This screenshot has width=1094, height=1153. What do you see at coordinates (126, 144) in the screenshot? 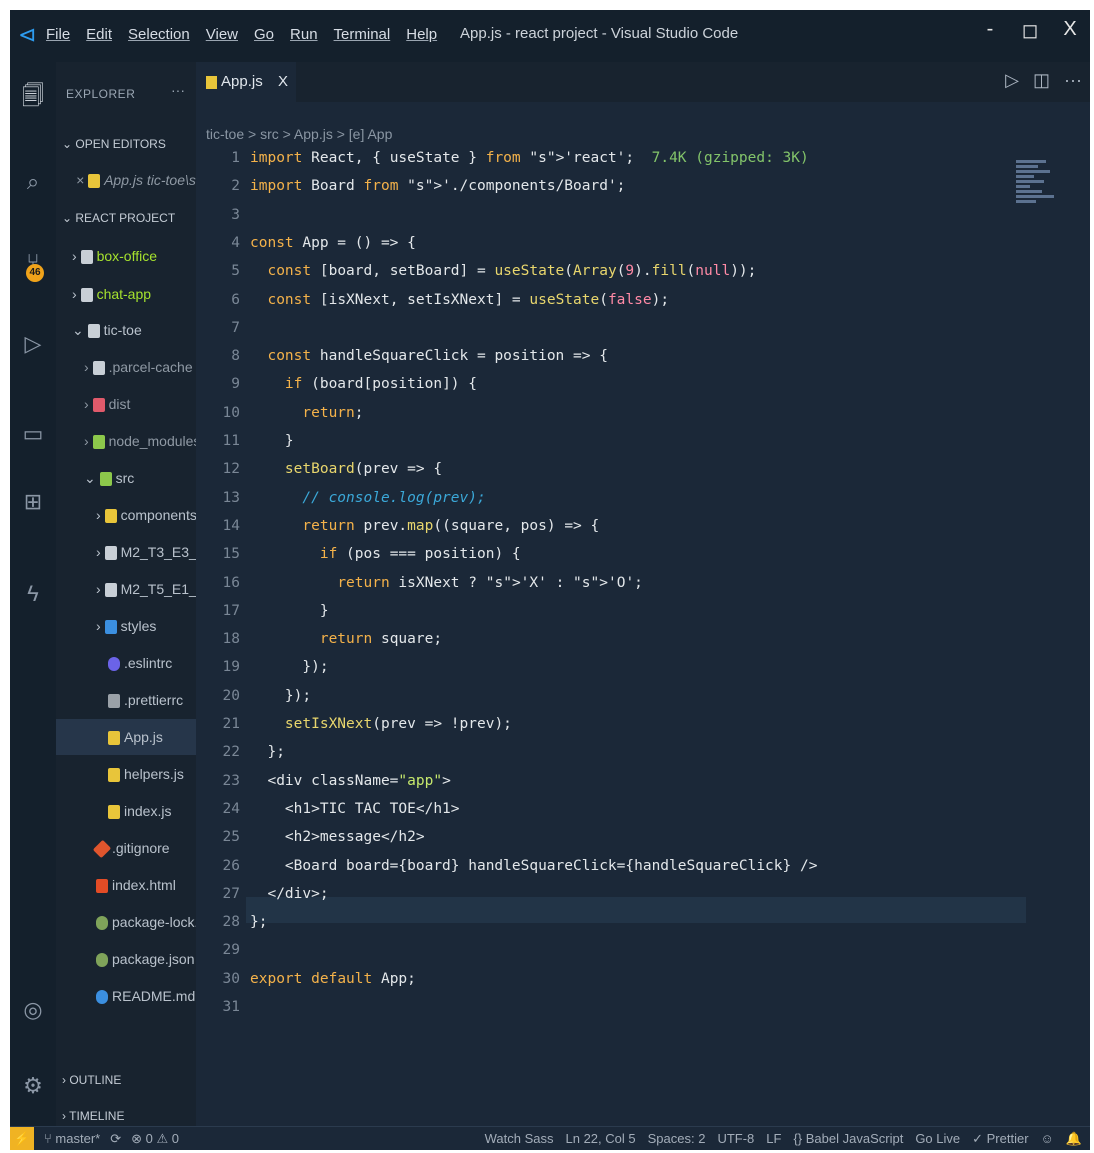
I see `open-editors-section: ⌄ OPEN EDITORS` at bounding box center [126, 144].